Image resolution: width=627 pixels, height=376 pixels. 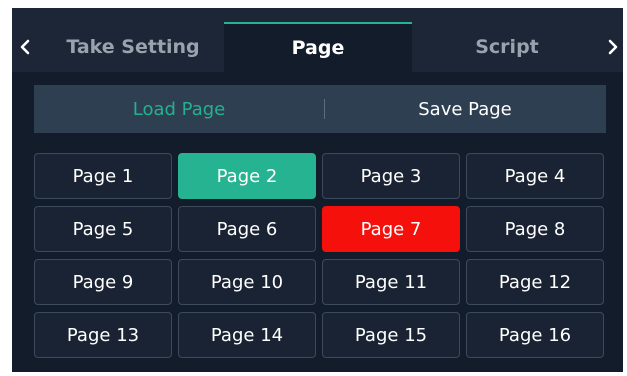 What do you see at coordinates (247, 229) in the screenshot?
I see `page-button-6: Page 6` at bounding box center [247, 229].